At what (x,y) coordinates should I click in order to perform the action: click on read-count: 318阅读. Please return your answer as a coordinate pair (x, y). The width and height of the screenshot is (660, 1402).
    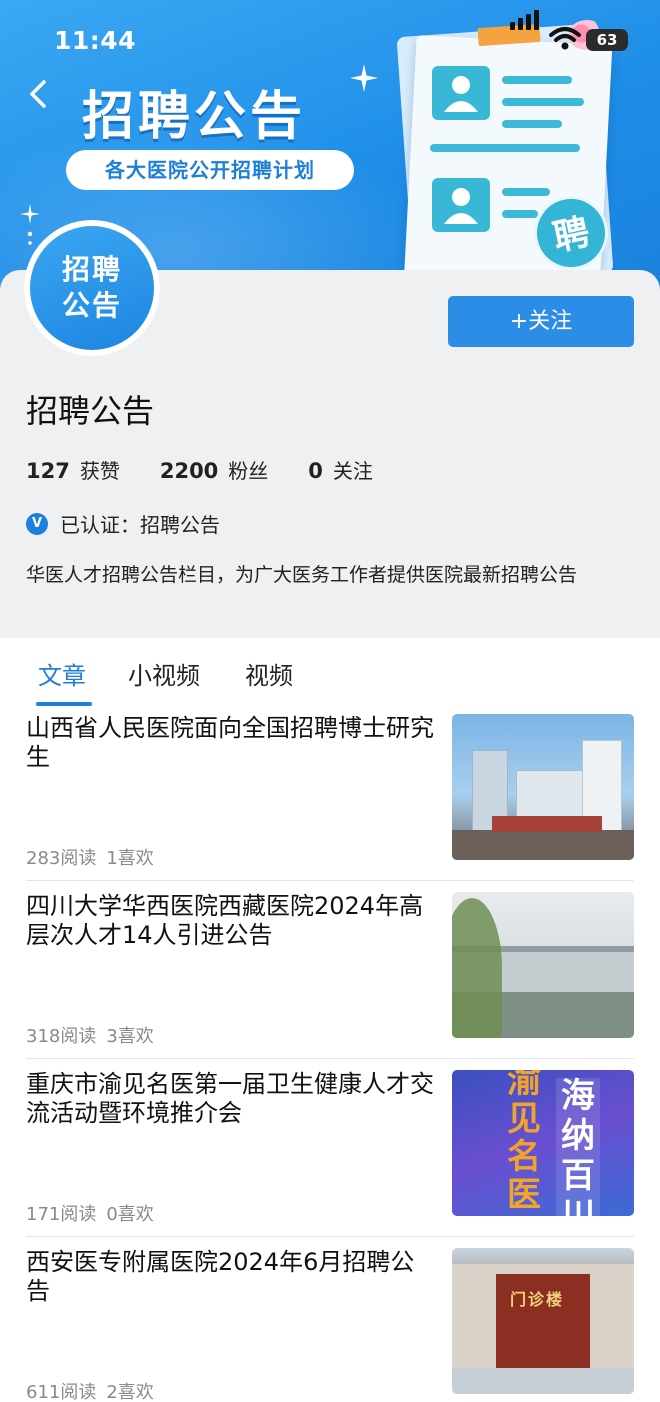
    Looking at the image, I should click on (61, 1036).